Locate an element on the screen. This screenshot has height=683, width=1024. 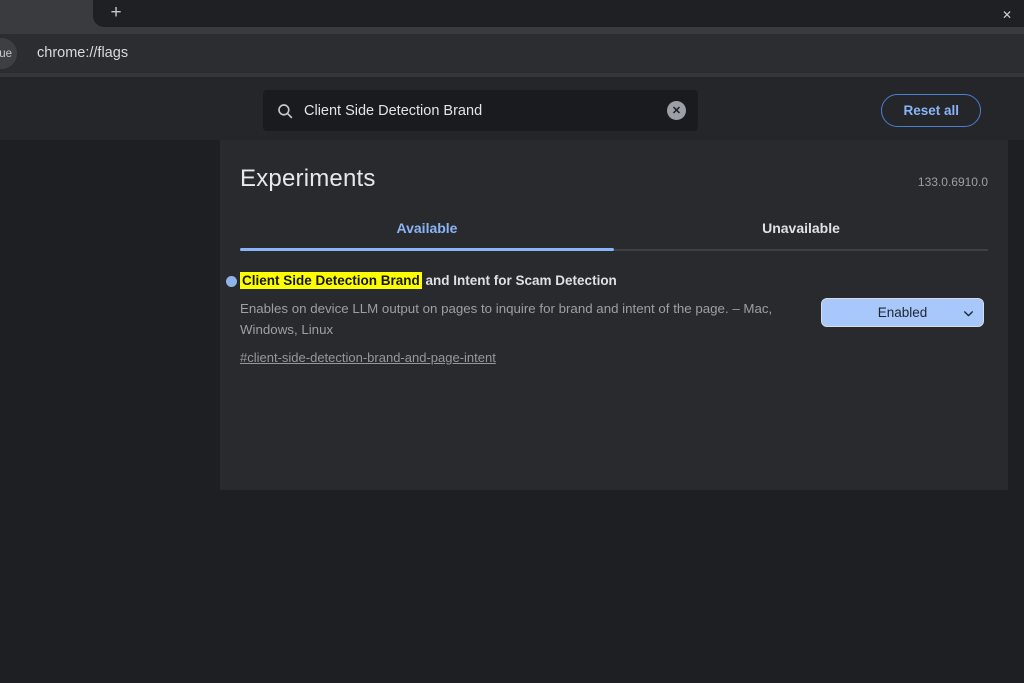
tab-close-icon: ✕ is located at coordinates (1007, 15).